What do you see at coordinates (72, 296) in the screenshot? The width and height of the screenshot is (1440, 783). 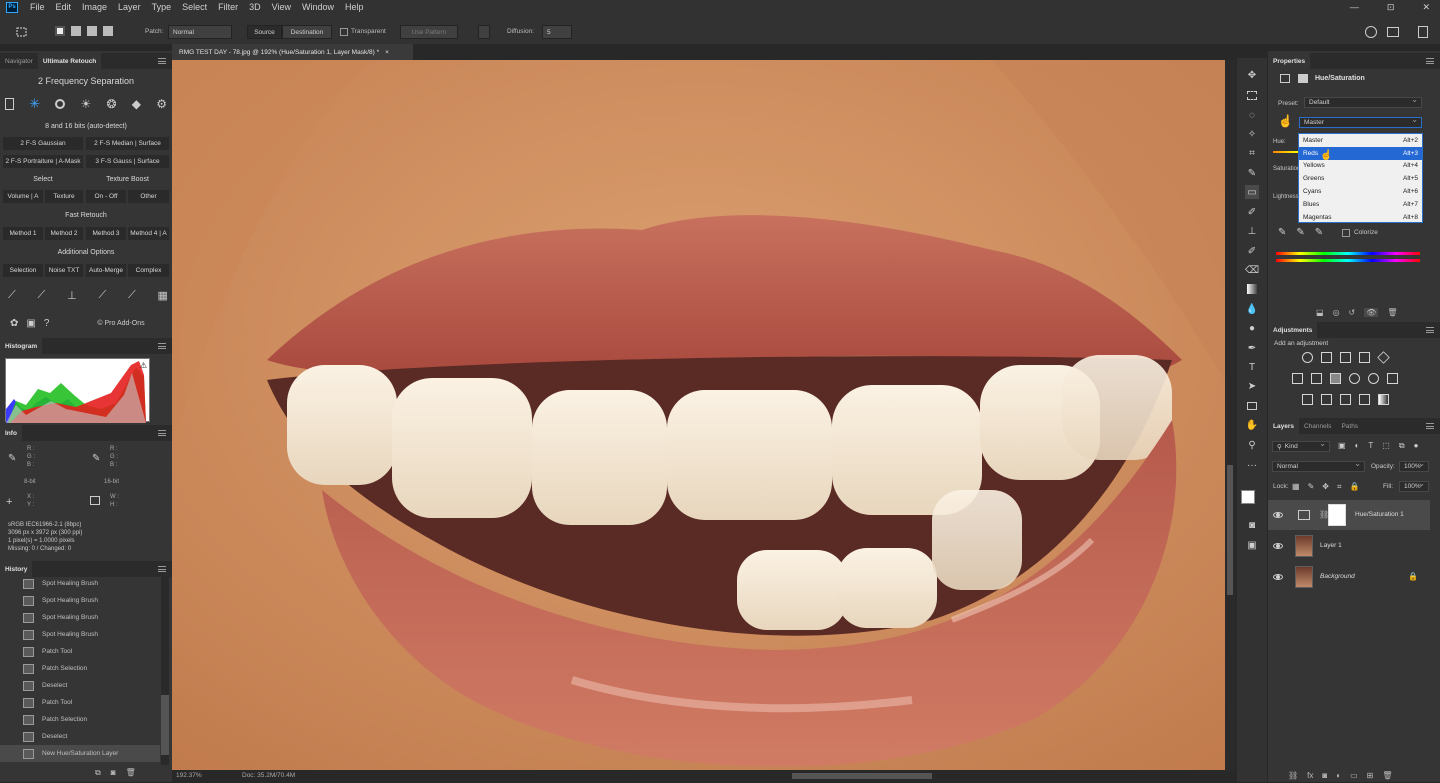 I see `stamp-icon: ⊥` at bounding box center [72, 296].